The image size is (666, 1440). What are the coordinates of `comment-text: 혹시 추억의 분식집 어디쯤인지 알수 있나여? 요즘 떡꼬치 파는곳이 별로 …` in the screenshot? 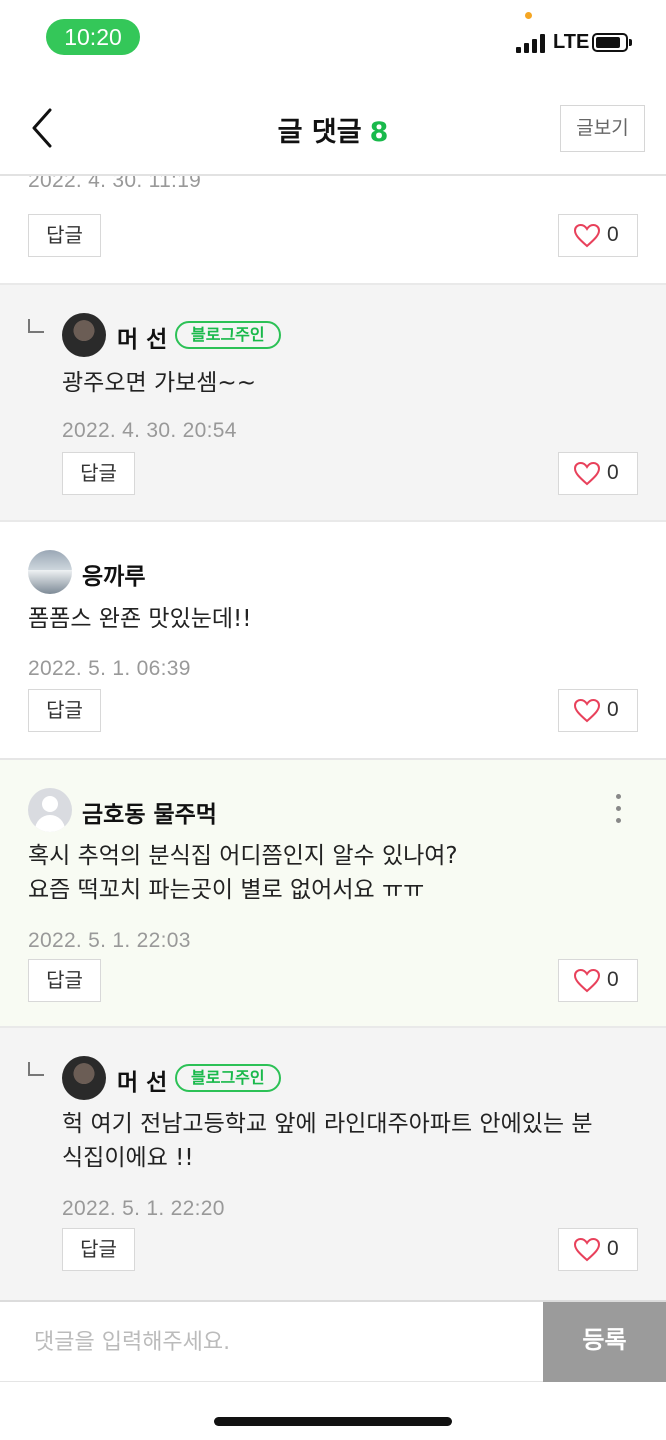 It's located at (243, 873).